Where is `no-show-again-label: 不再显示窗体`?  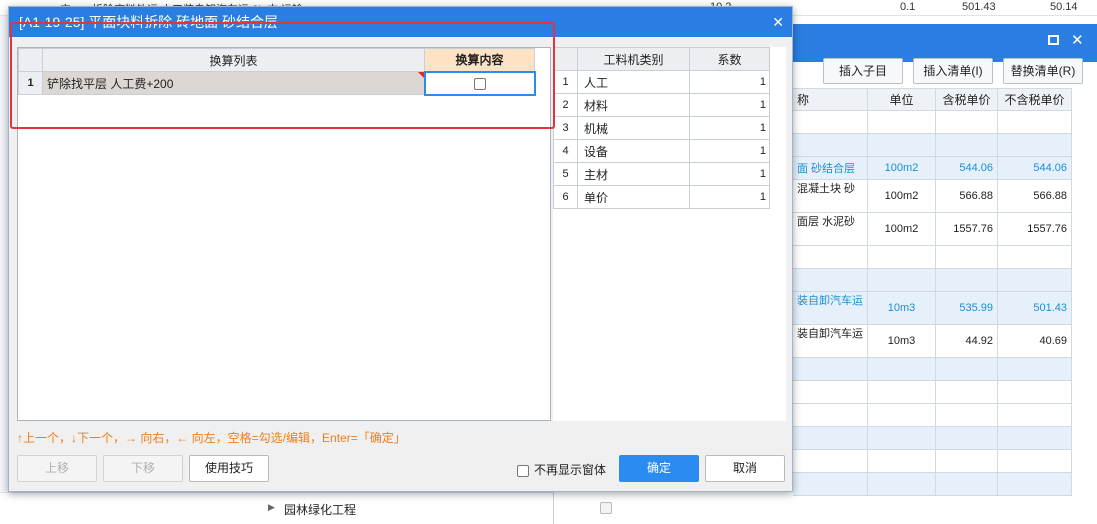
no-show-again-label: 不再显示窗体 is located at coordinates (570, 470).